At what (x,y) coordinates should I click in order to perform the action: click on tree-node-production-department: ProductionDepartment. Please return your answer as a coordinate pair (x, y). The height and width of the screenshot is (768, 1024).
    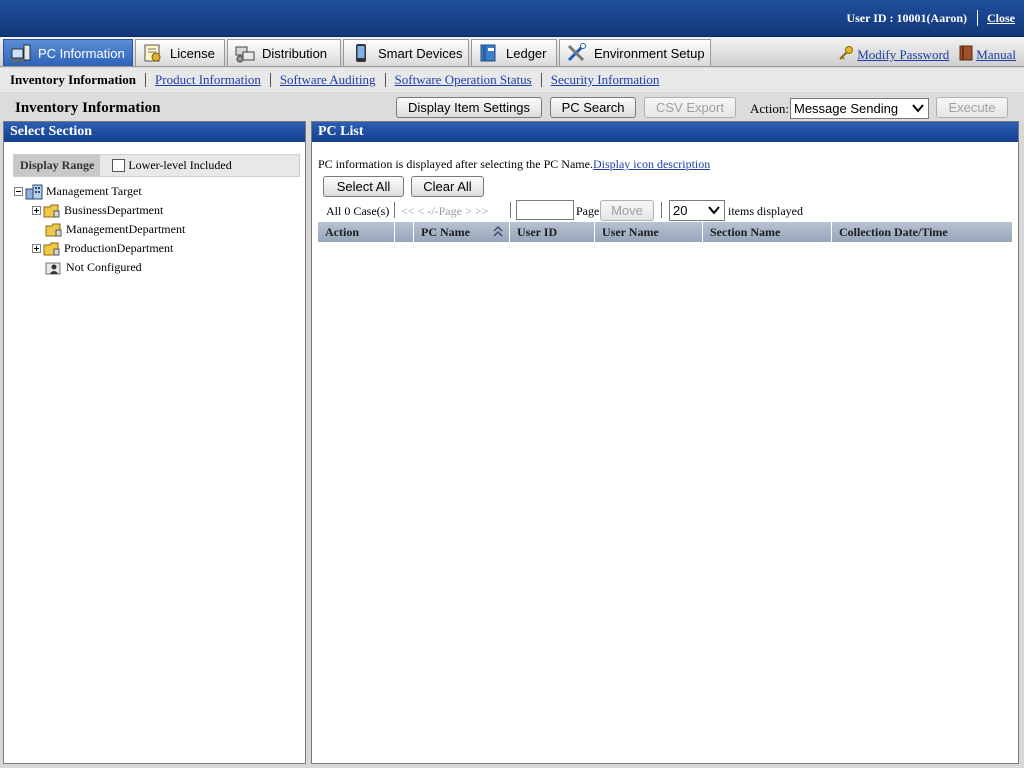
    Looking at the image, I should click on (102, 248).